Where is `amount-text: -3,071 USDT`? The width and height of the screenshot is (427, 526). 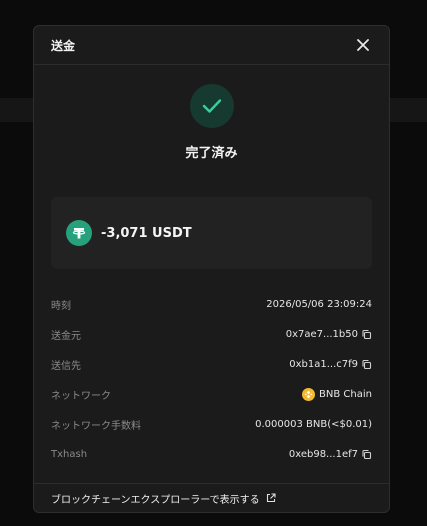 amount-text: -3,071 USDT is located at coordinates (146, 233).